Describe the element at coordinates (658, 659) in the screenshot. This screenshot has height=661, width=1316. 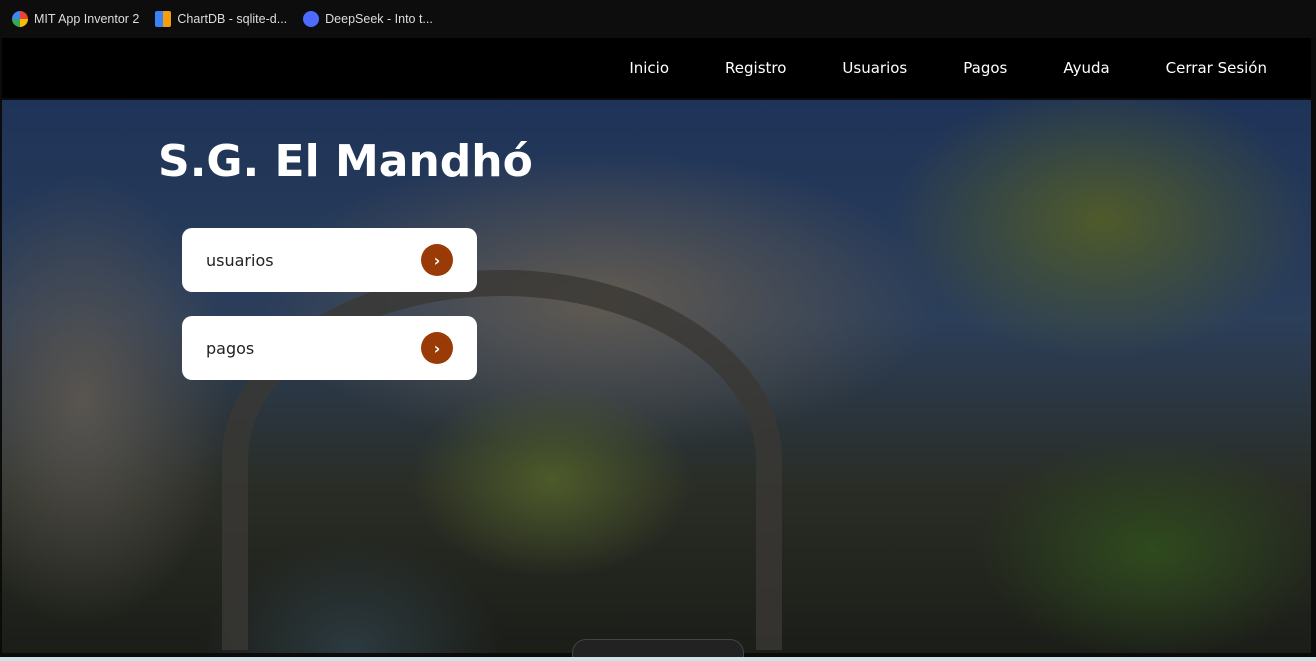
I see `bottom-edge` at that location.